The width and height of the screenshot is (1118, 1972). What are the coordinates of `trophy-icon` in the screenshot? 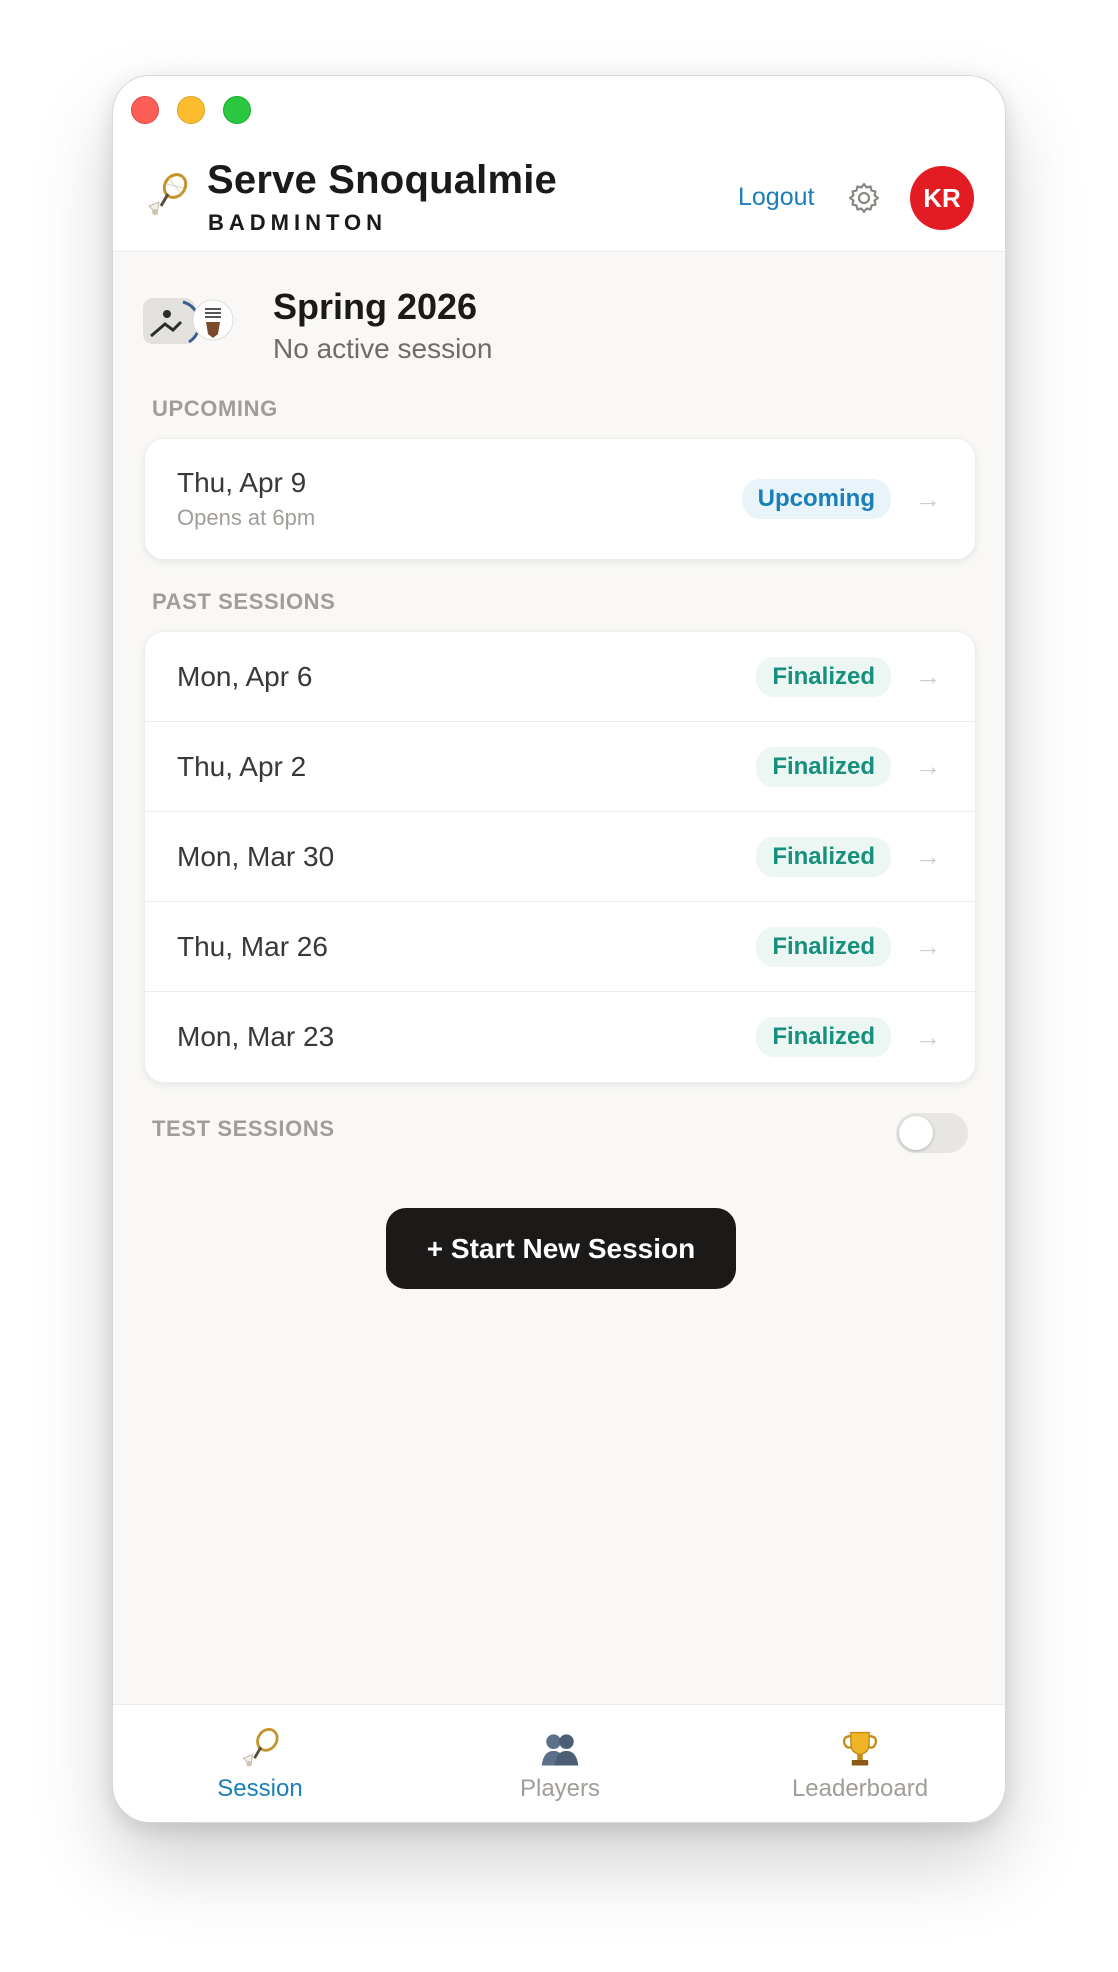 It's located at (860, 1748).